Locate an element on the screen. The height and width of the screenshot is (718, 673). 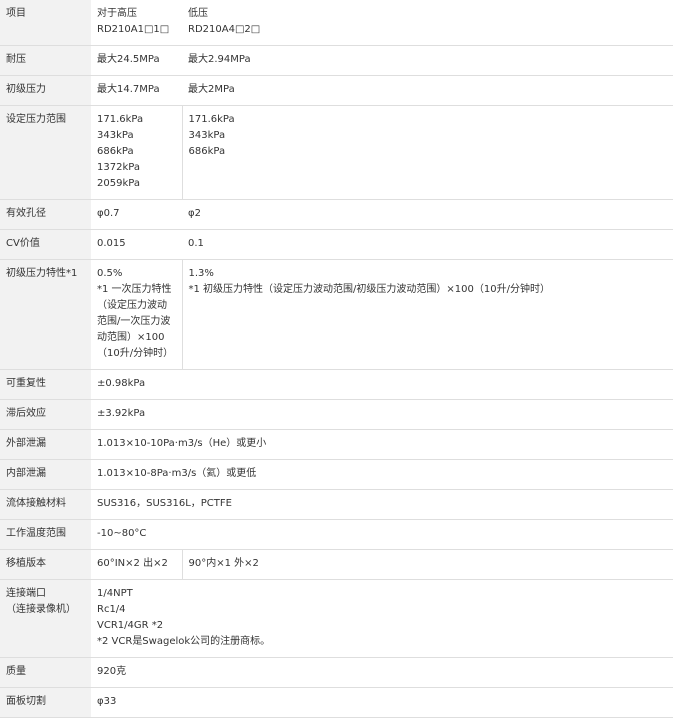
value-full: 1.013×10-8Pa·m3/s（氦）或更低 is located at coordinates (382, 474).